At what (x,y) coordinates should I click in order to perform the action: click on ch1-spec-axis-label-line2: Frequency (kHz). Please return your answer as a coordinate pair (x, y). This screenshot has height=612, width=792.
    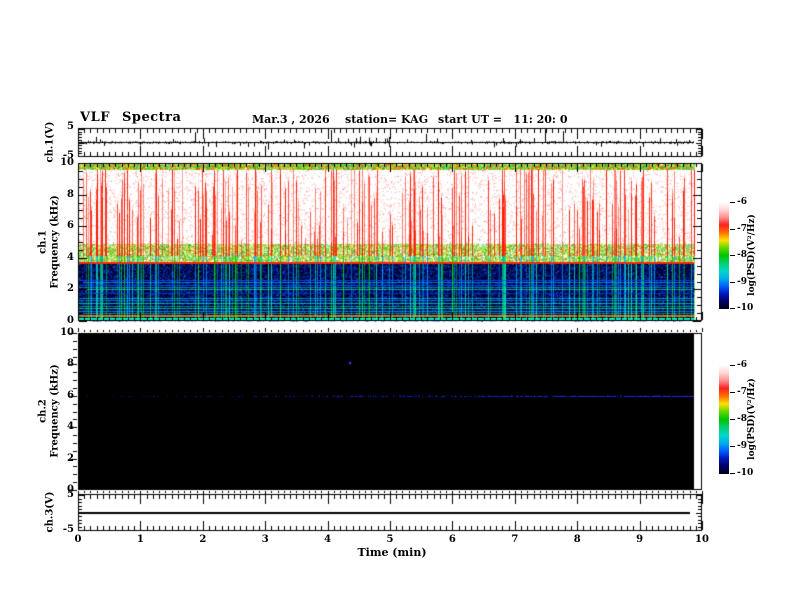
    Looking at the image, I should click on (55, 242).